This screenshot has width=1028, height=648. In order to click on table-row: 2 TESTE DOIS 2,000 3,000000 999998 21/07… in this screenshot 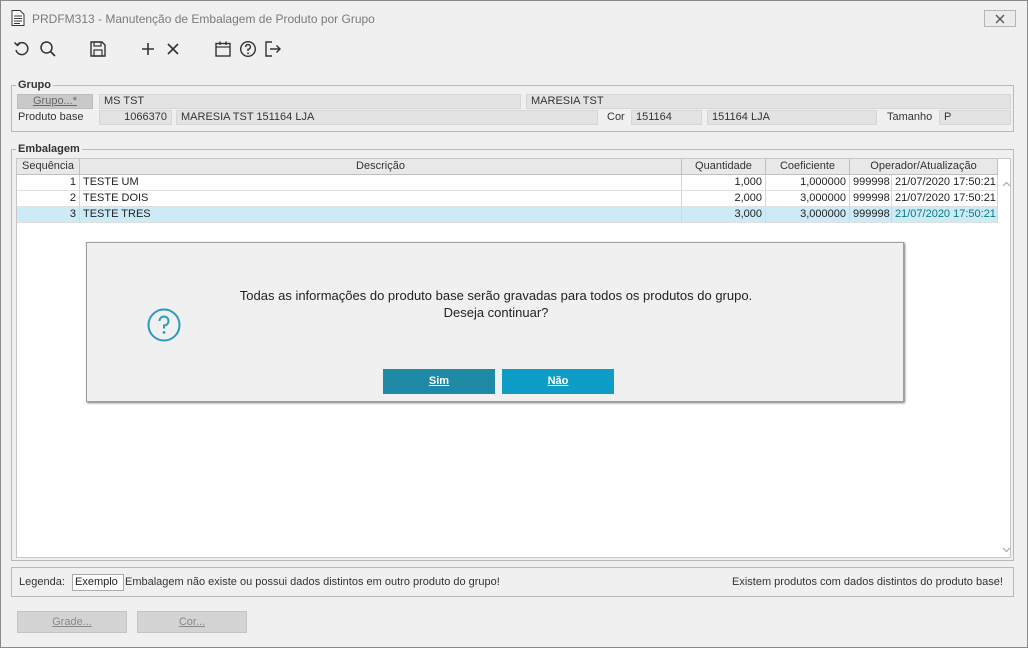, I will do `click(507, 199)`.